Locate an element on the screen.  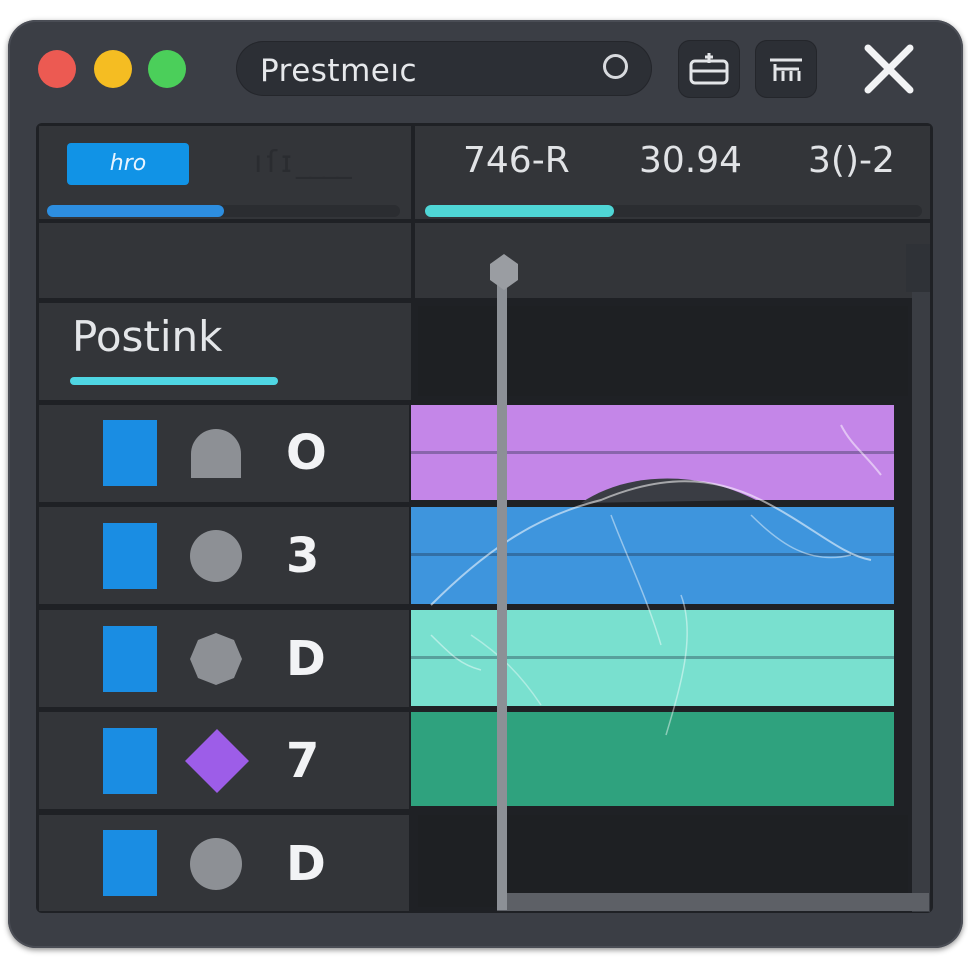
right-progress-fill is located at coordinates (519, 211).